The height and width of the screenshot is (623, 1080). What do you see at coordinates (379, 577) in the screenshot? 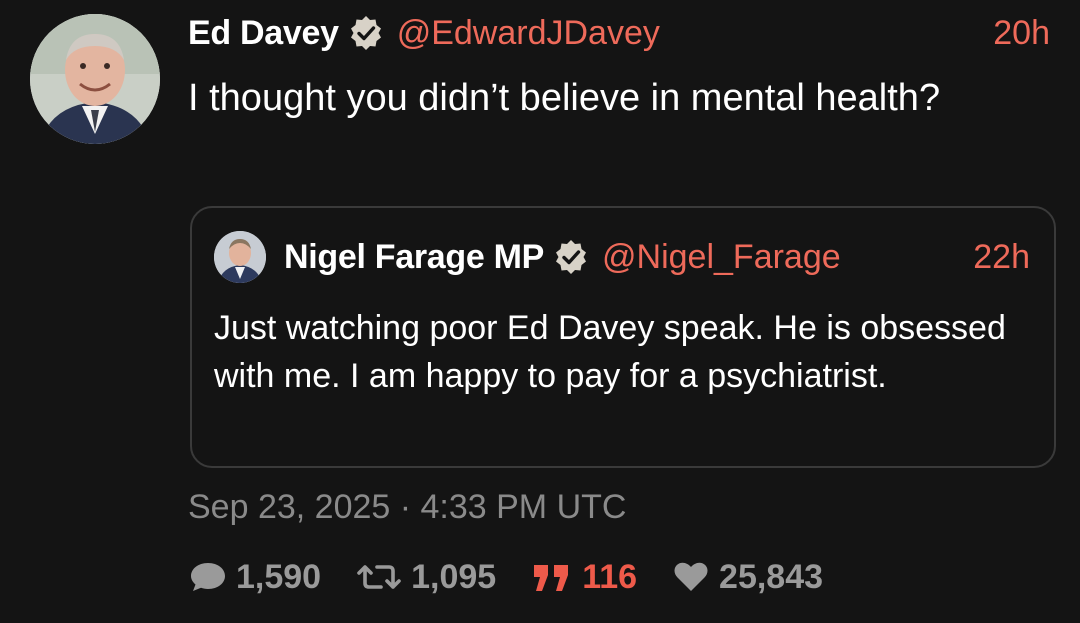
I see `retweet-icon` at bounding box center [379, 577].